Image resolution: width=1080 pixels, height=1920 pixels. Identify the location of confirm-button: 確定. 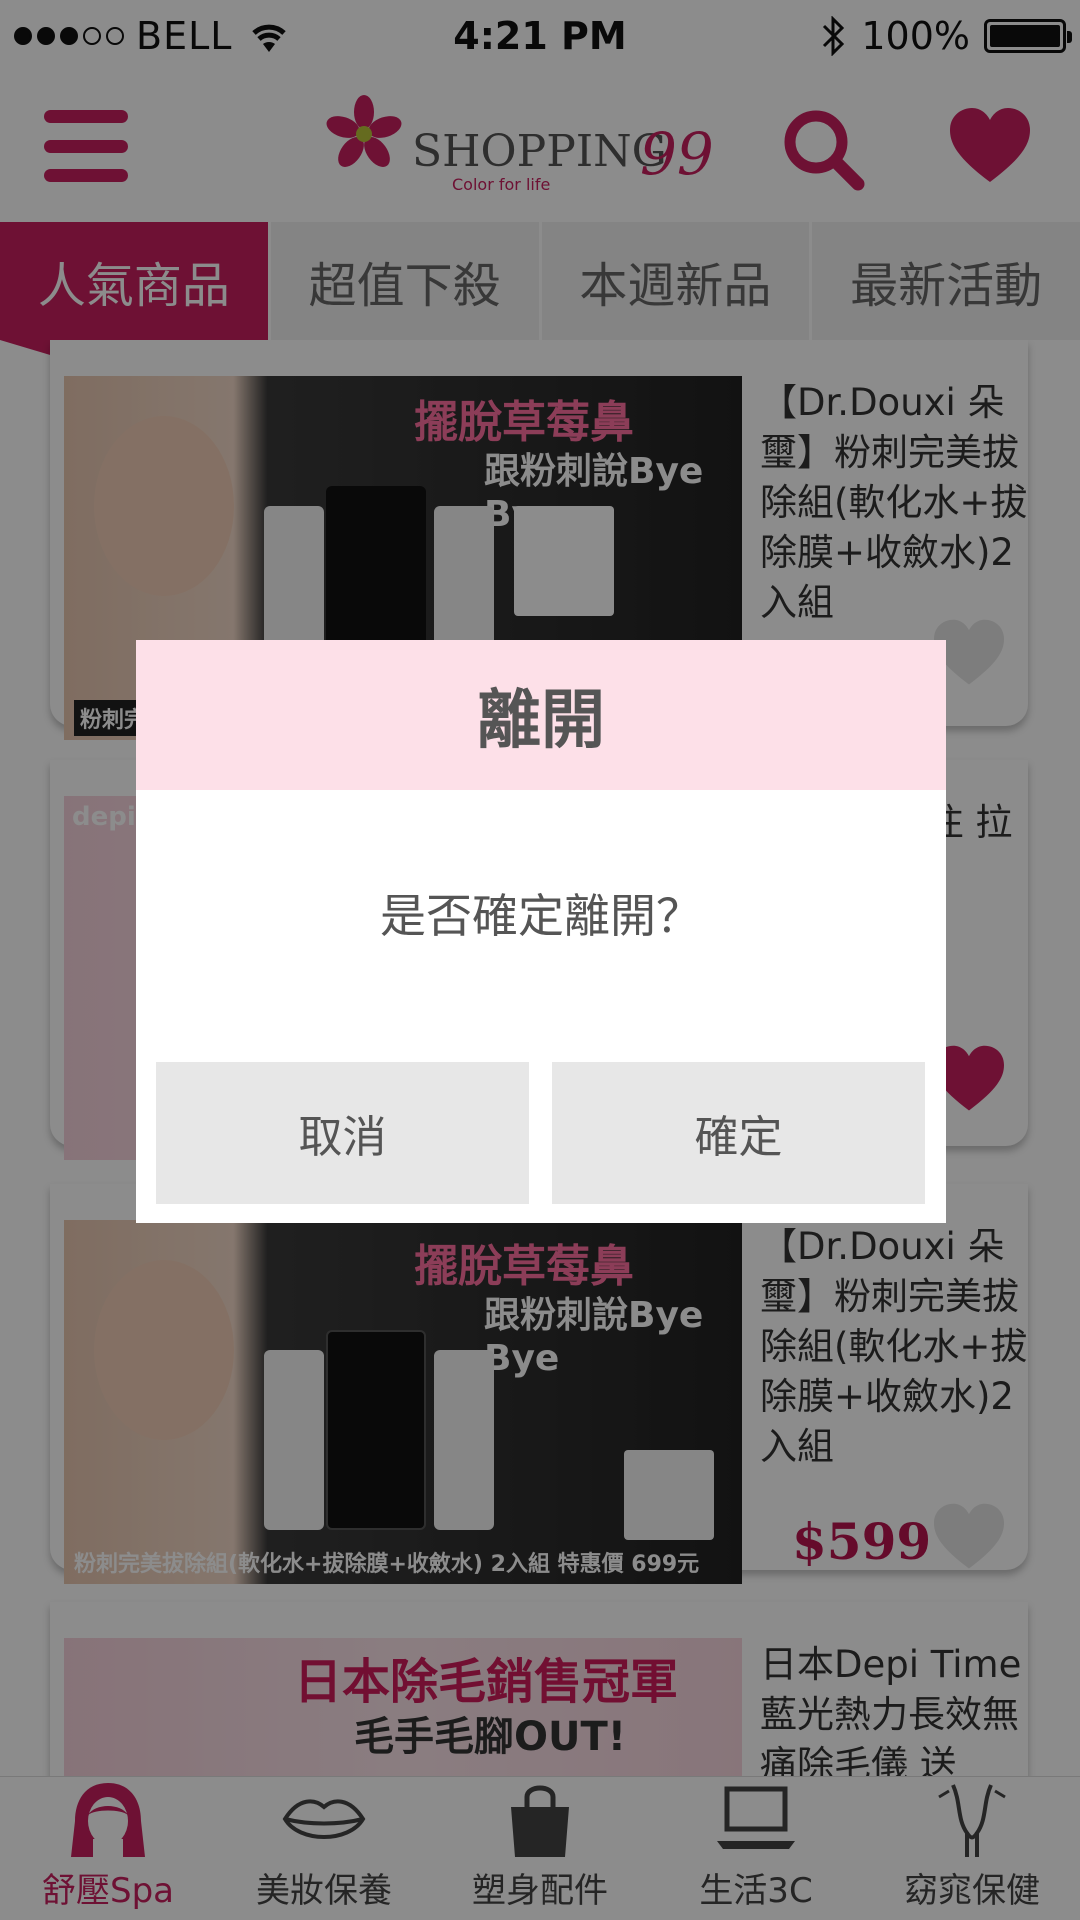
(738, 1133).